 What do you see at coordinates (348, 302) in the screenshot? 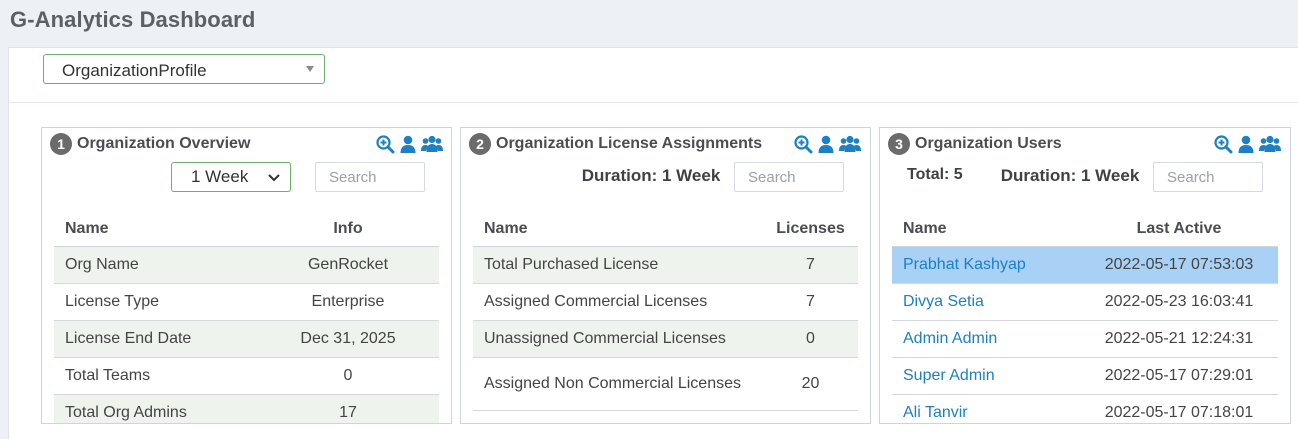
I see `row-value: Enterprise` at bounding box center [348, 302].